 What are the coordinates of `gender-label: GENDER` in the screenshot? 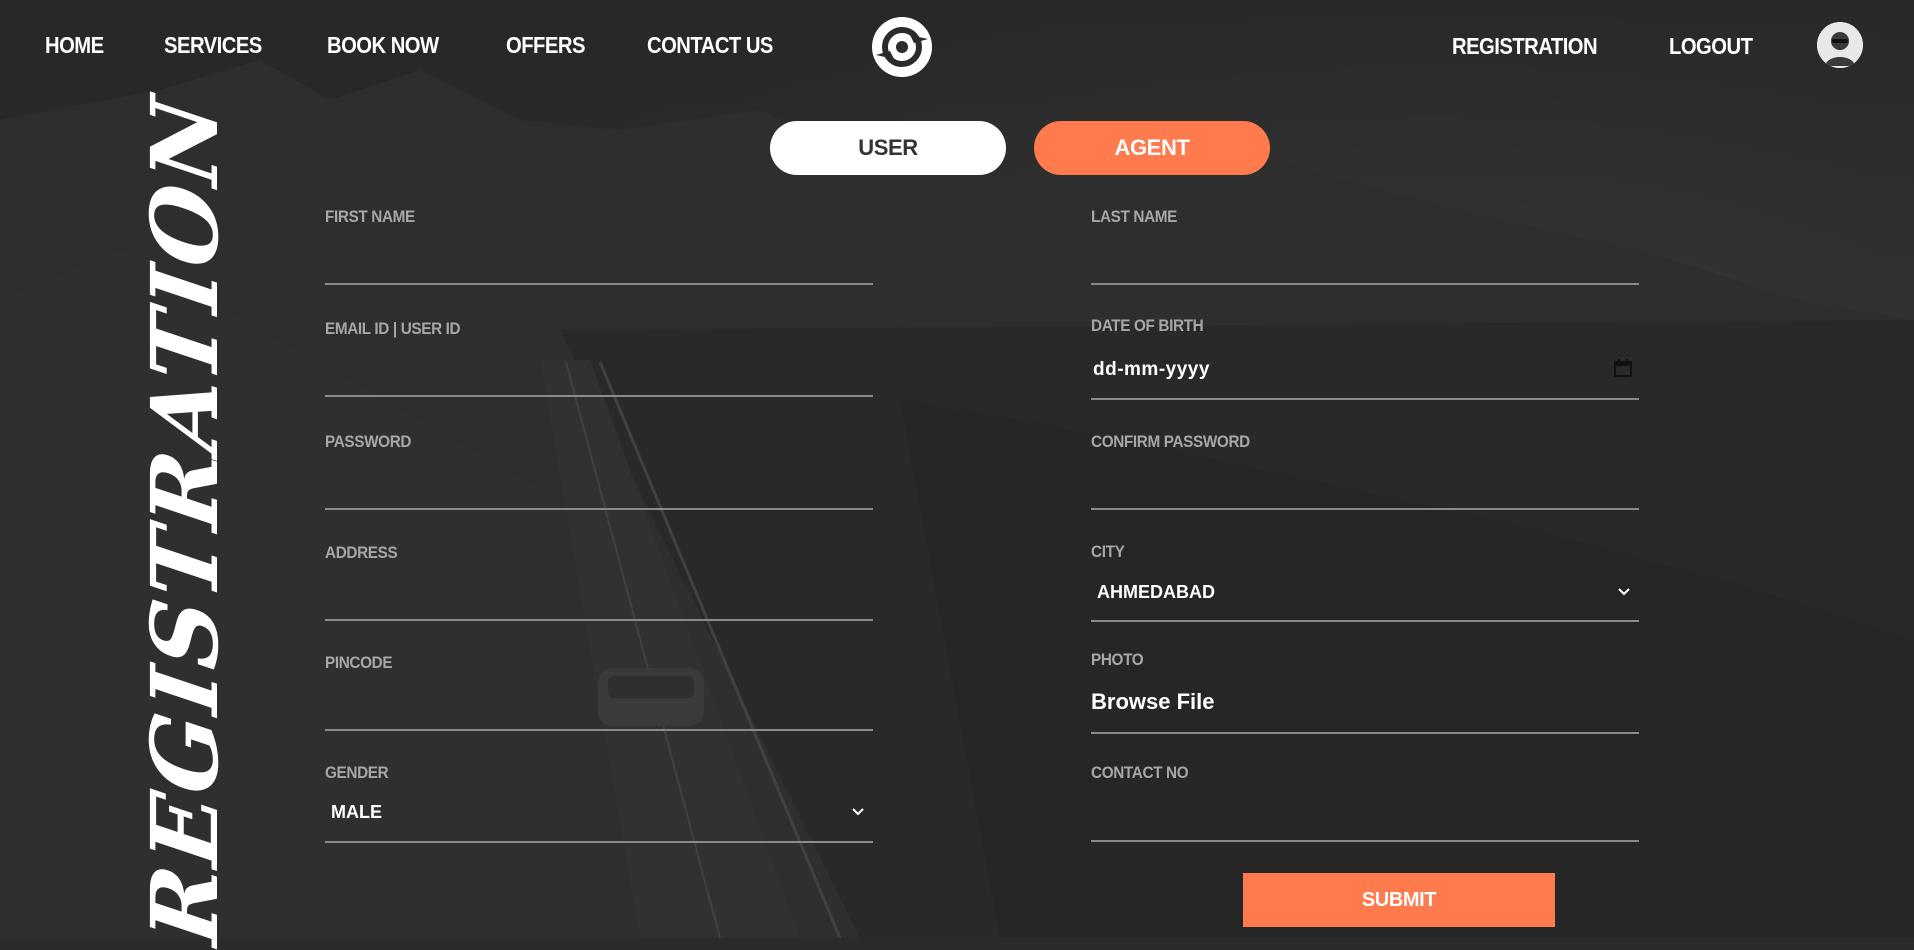 It's located at (357, 772).